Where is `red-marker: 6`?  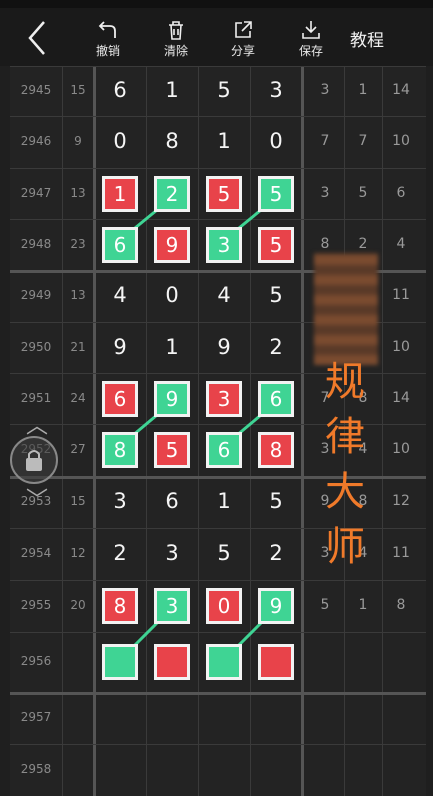 red-marker: 6 is located at coordinates (120, 398).